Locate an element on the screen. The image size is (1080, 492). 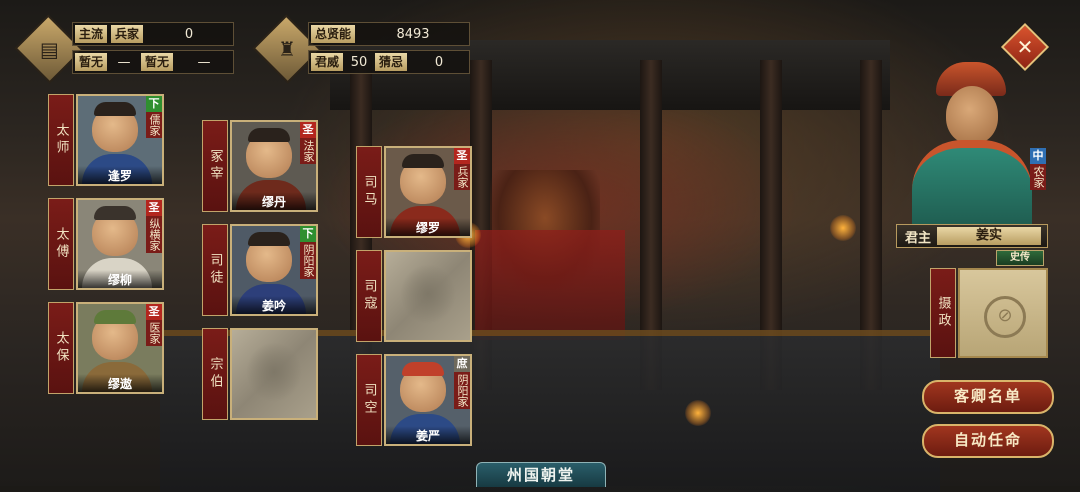
mainstream-school: 兵家 is located at coordinates (127, 34).